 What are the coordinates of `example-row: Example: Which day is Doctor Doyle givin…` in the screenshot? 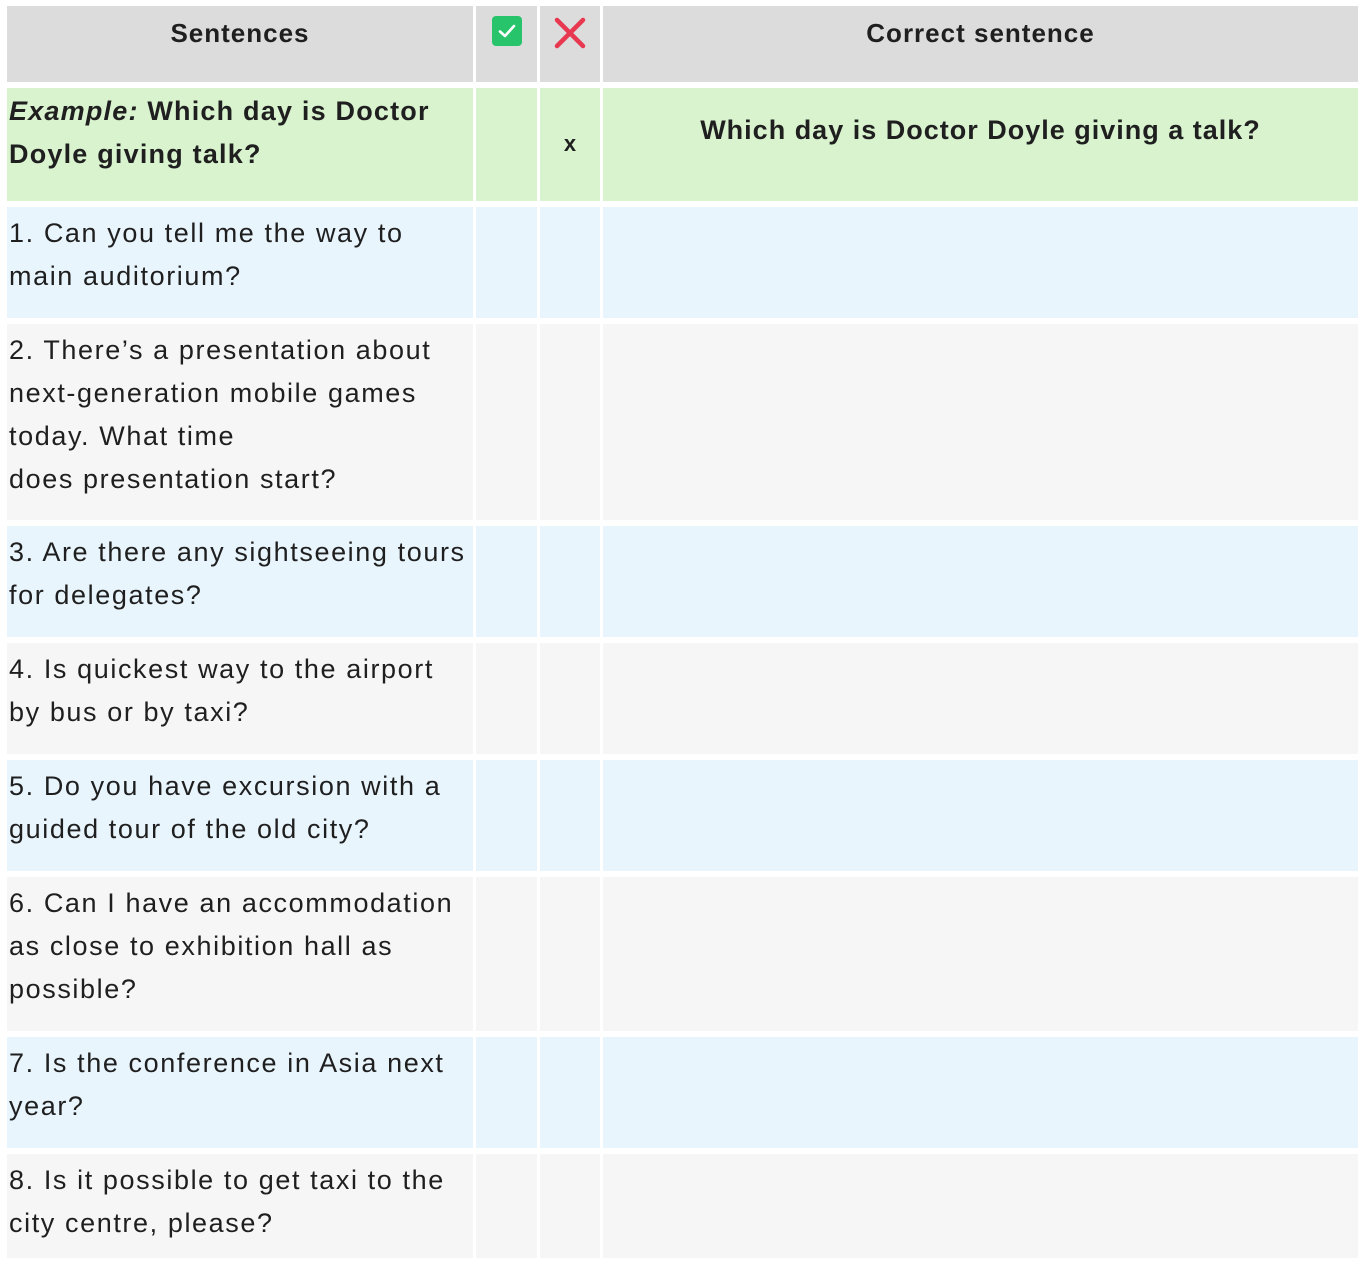 It's located at (682, 144).